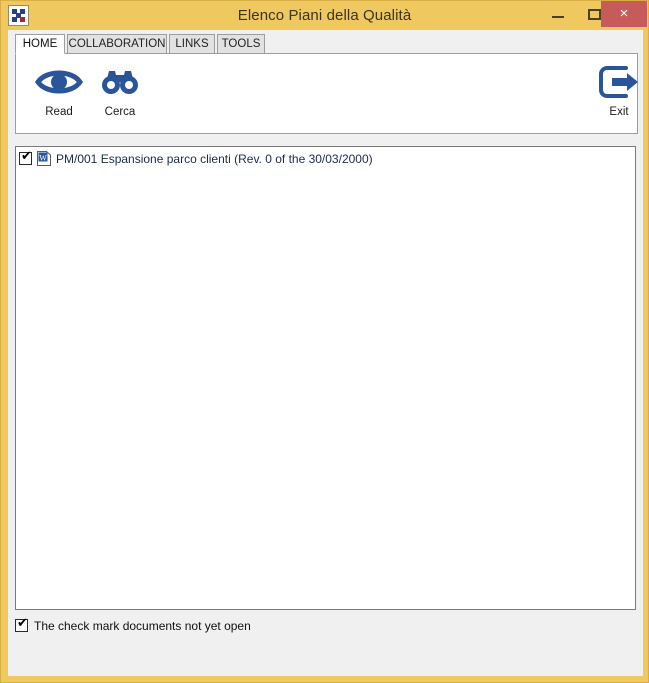  I want to click on close-button: ×, so click(624, 14).